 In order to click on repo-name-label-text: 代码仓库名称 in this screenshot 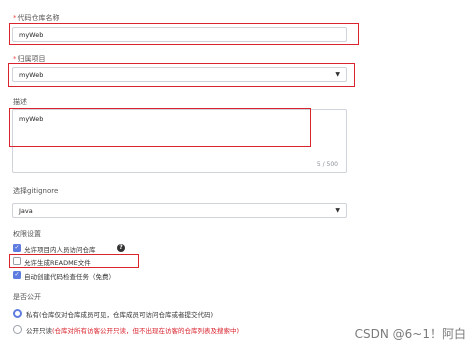, I will do `click(38, 18)`.